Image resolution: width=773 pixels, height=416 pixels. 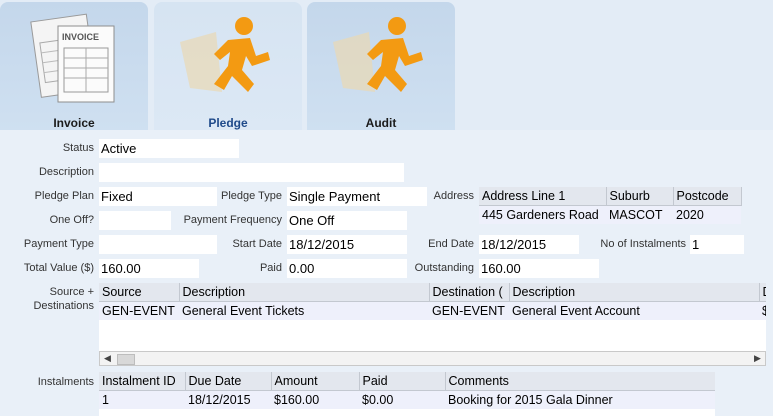 What do you see at coordinates (71, 220) in the screenshot?
I see `one-off-label: One Off?` at bounding box center [71, 220].